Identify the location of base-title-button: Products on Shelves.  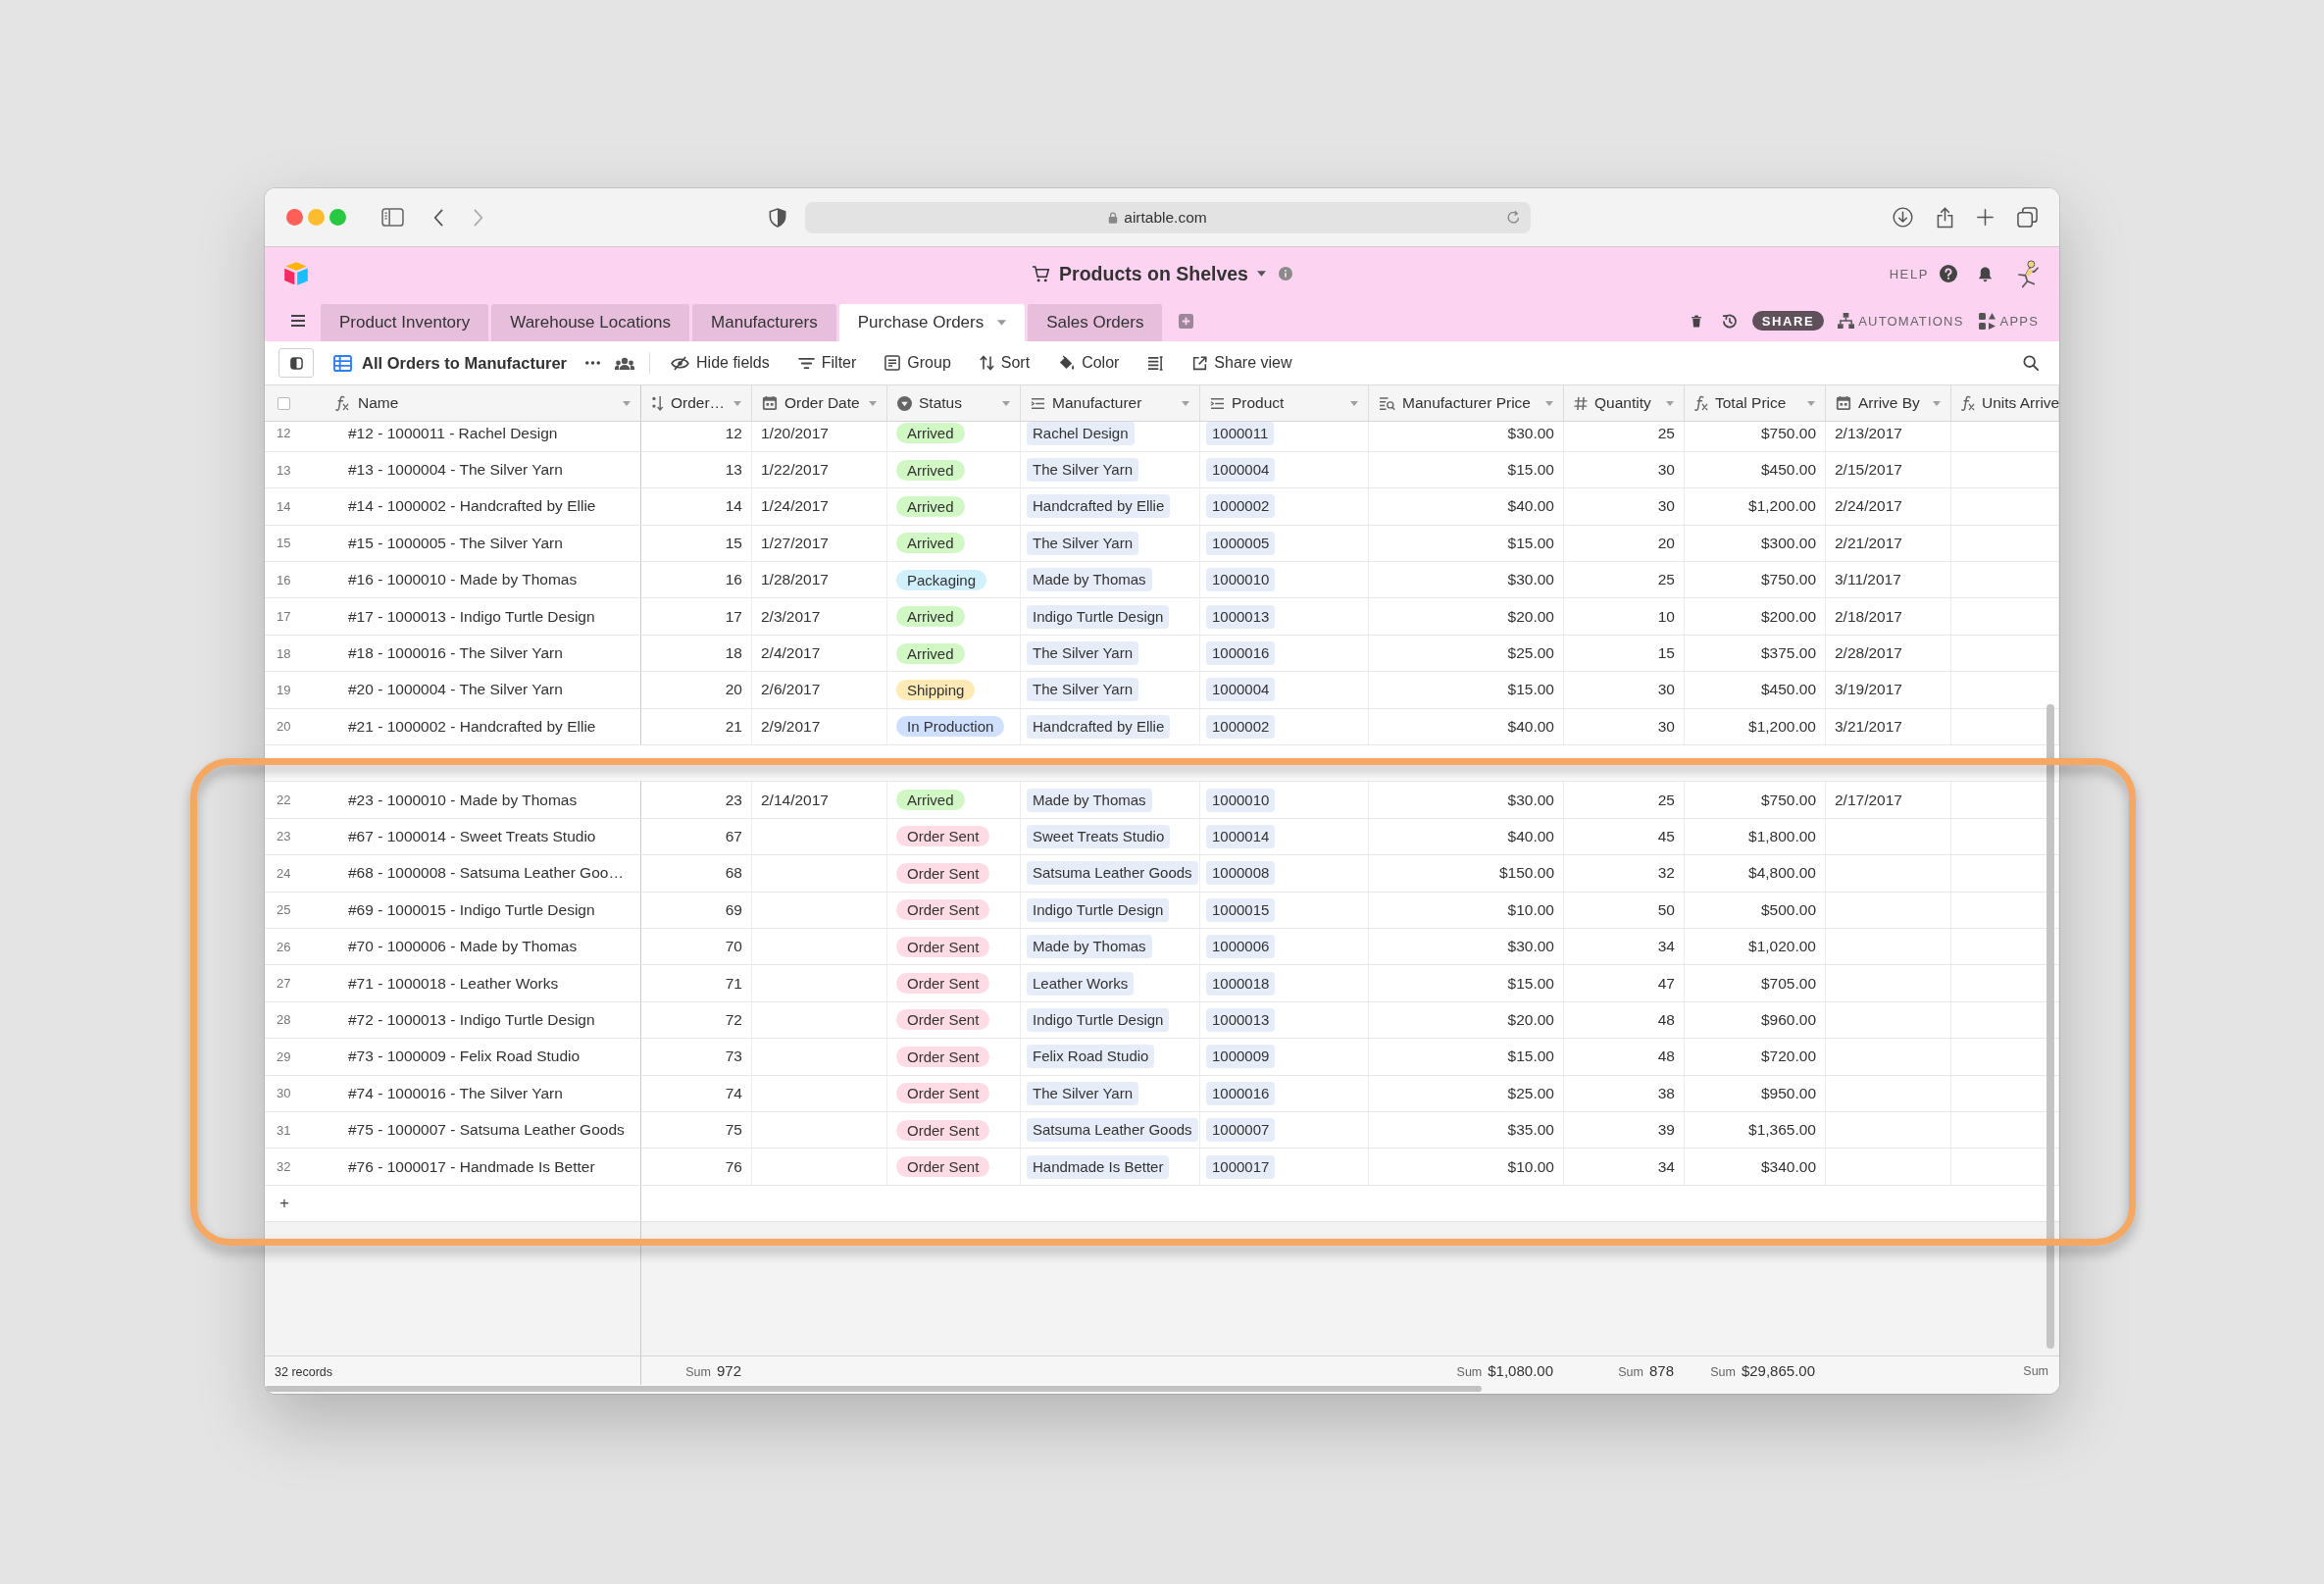
(1162, 273).